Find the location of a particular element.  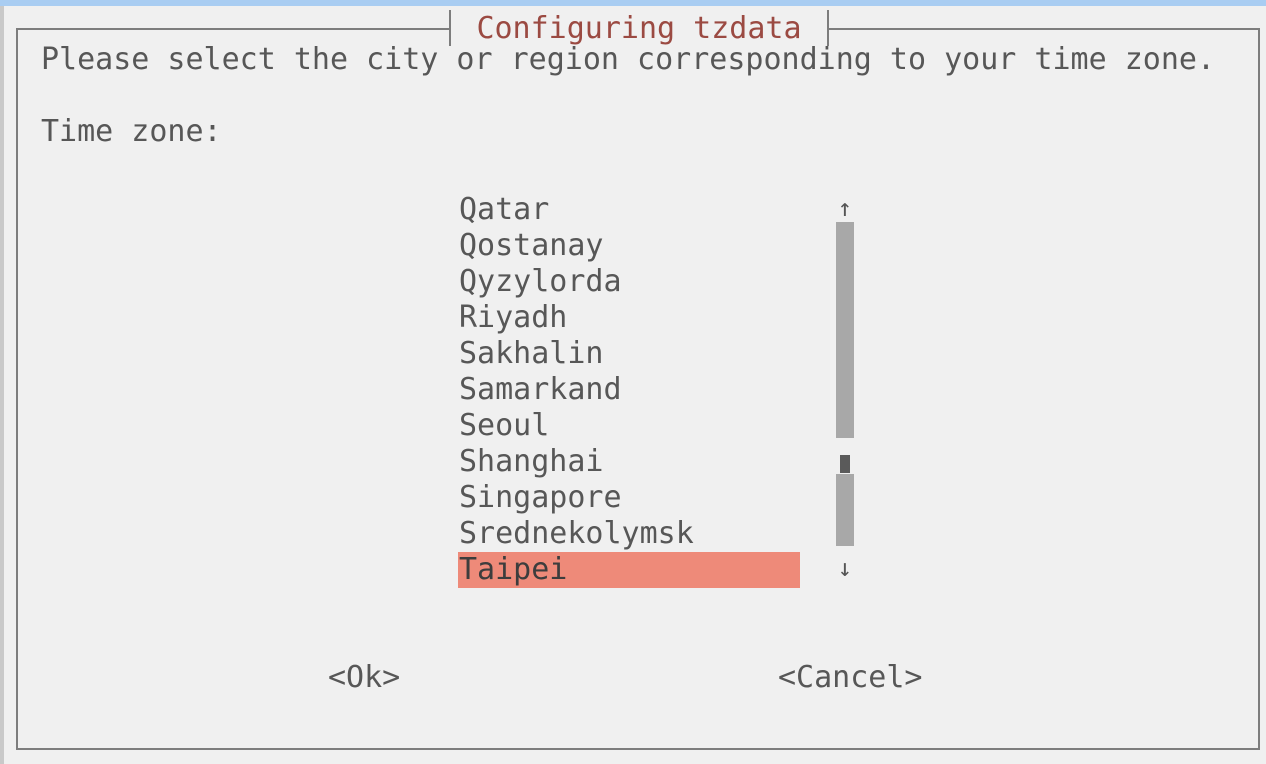

list-item-riyadh: Riyadh is located at coordinates (629, 318).